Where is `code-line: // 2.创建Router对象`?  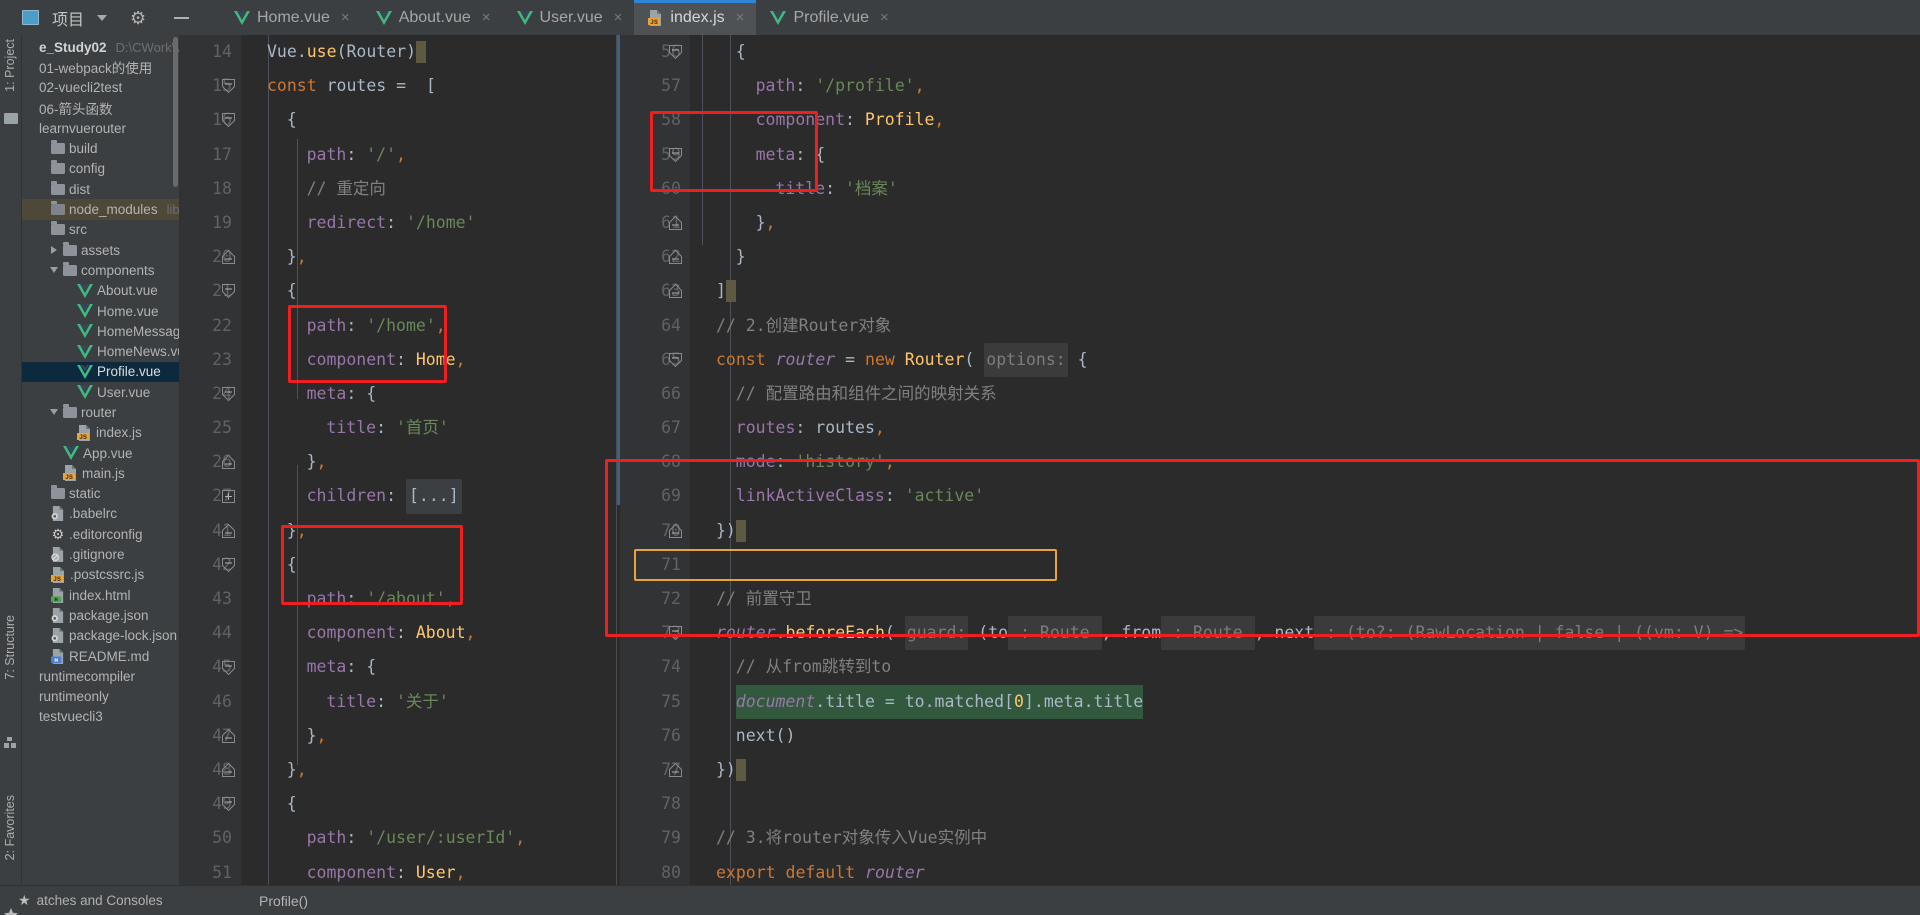 code-line: // 2.创建Router对象 is located at coordinates (1305, 326).